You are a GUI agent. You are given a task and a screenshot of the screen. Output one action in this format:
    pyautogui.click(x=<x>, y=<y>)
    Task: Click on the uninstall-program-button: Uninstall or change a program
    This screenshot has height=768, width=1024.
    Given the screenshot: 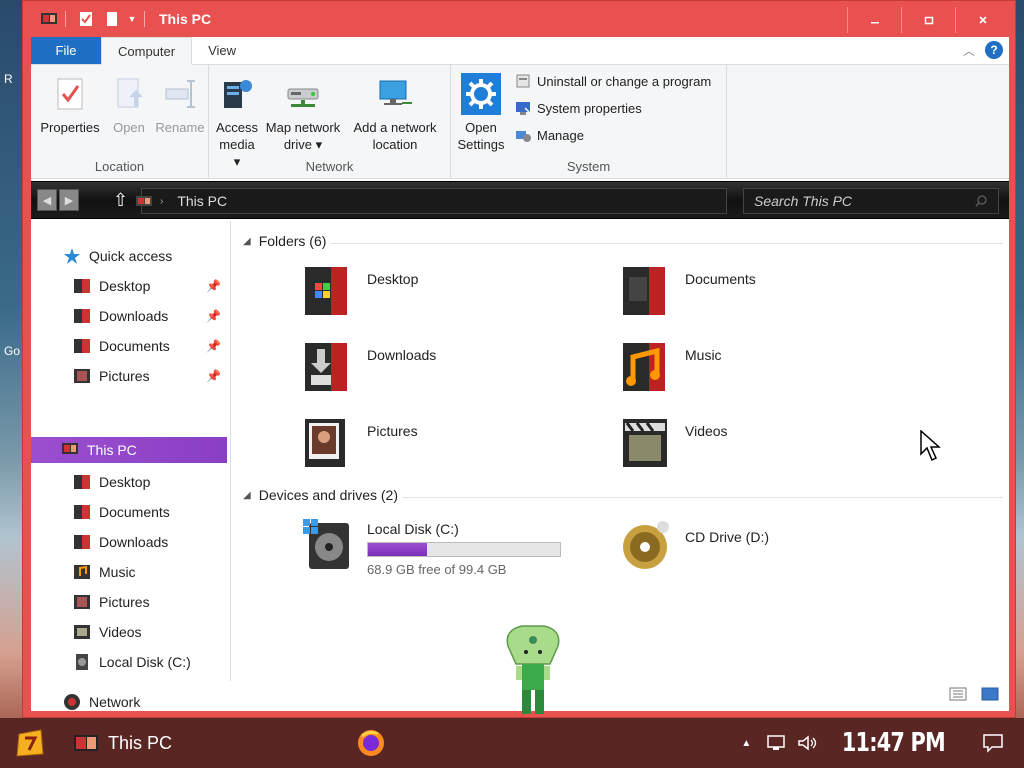 What is the action you would take?
    pyautogui.click(x=613, y=81)
    